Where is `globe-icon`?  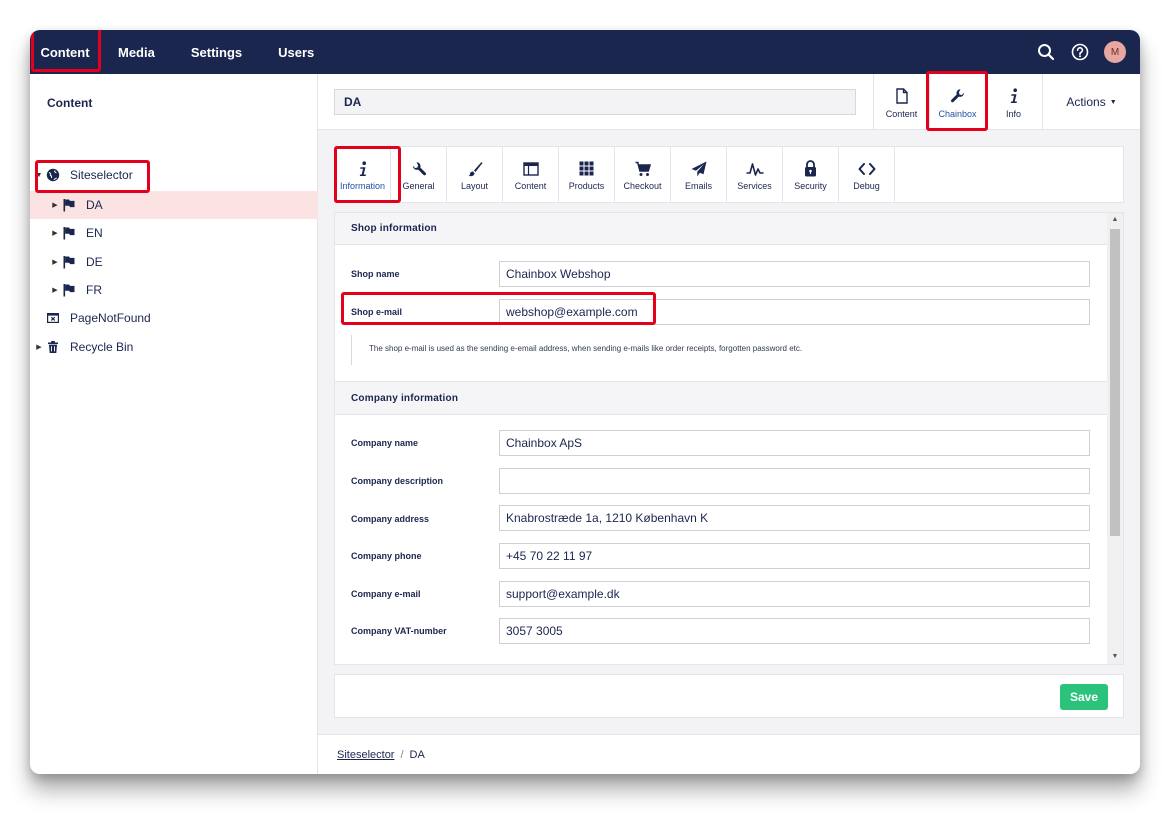
globe-icon is located at coordinates (53, 175).